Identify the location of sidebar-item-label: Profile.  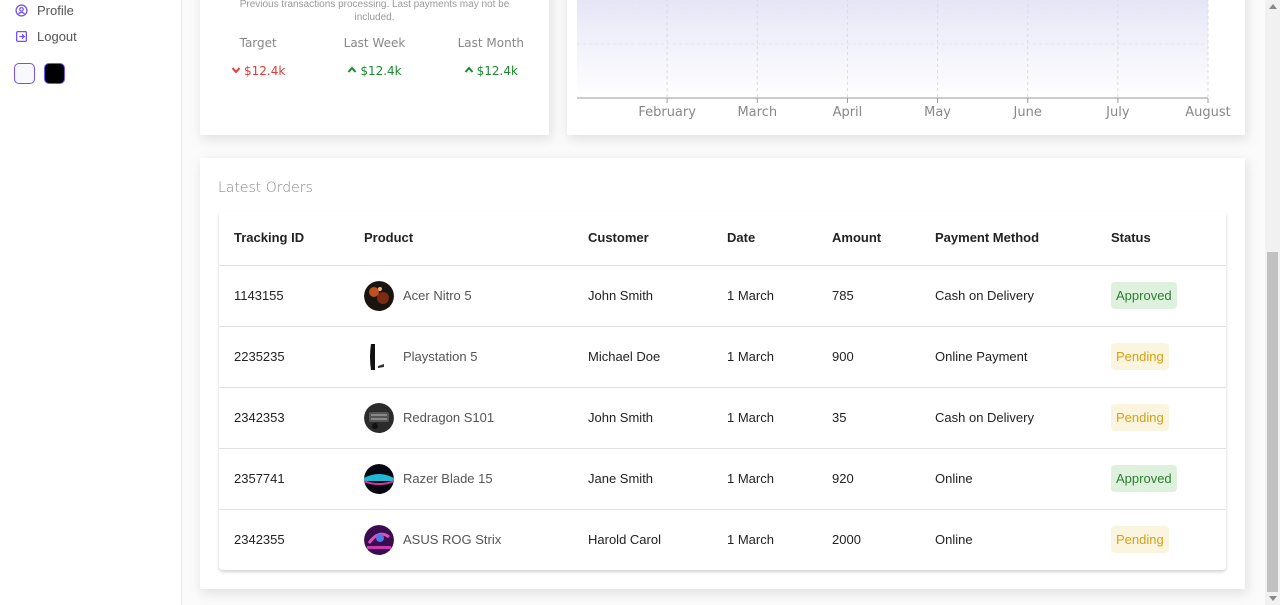
(55, 10).